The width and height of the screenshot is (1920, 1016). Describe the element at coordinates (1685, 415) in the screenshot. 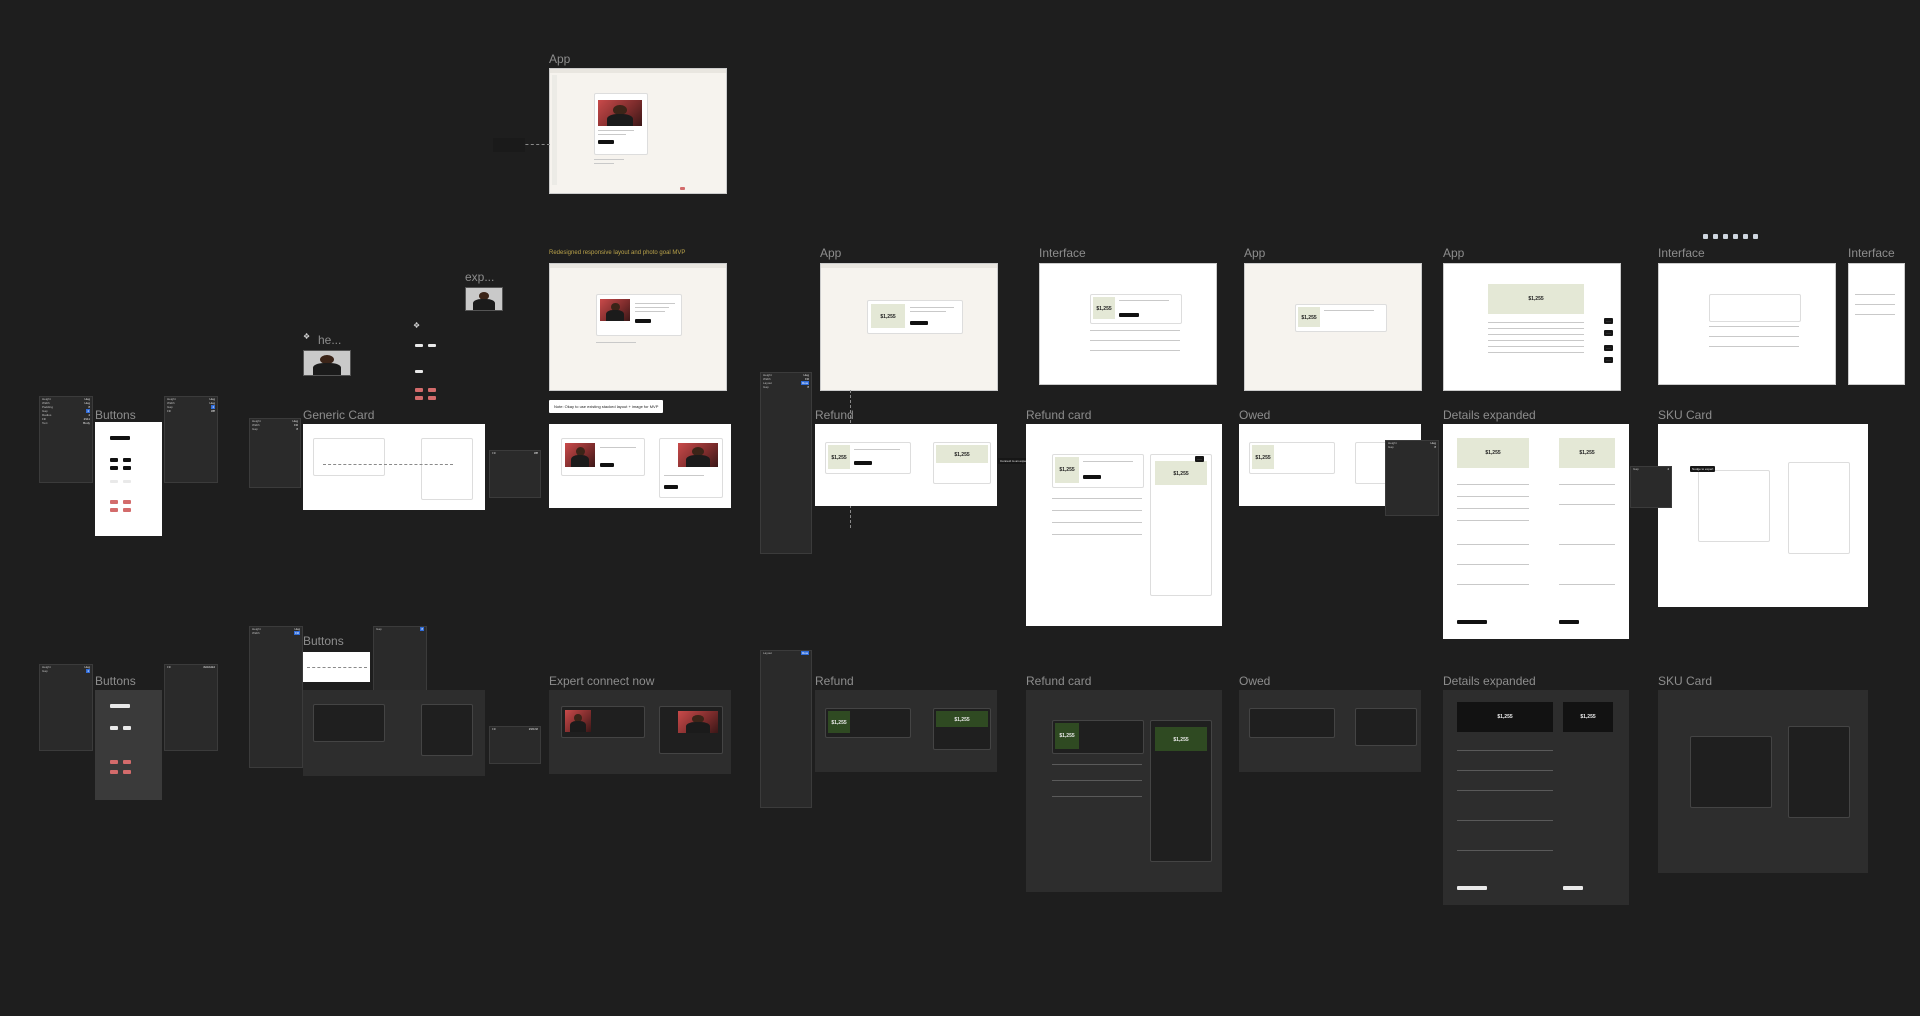

I see `frame-label-sku-1: SKU Card` at that location.